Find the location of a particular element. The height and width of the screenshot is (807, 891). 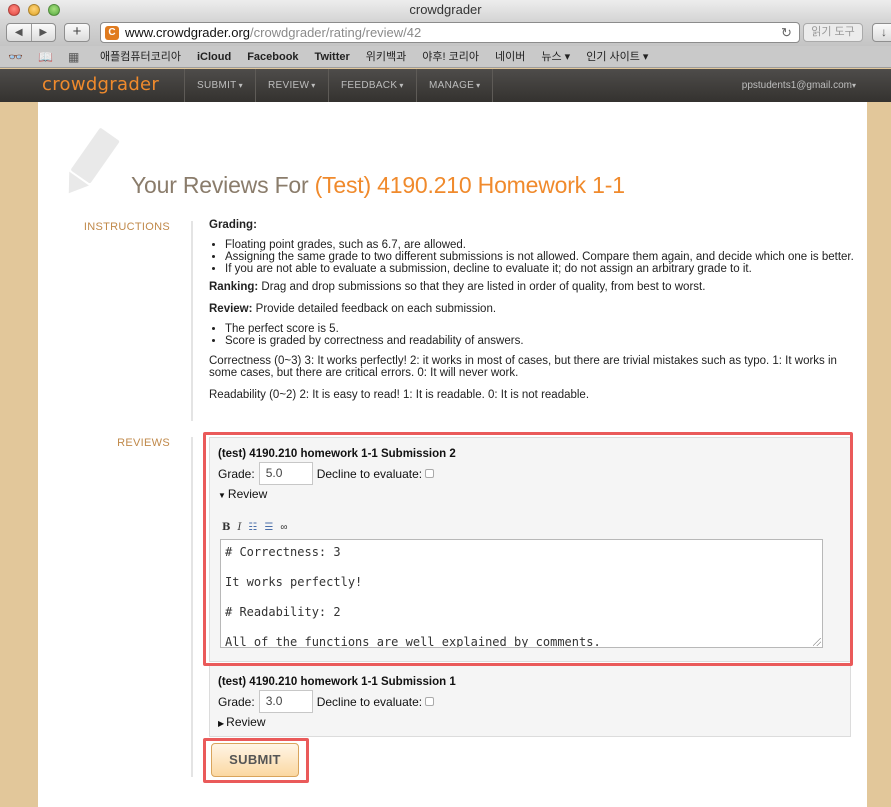

submit-button: SUBMIT is located at coordinates (255, 760).